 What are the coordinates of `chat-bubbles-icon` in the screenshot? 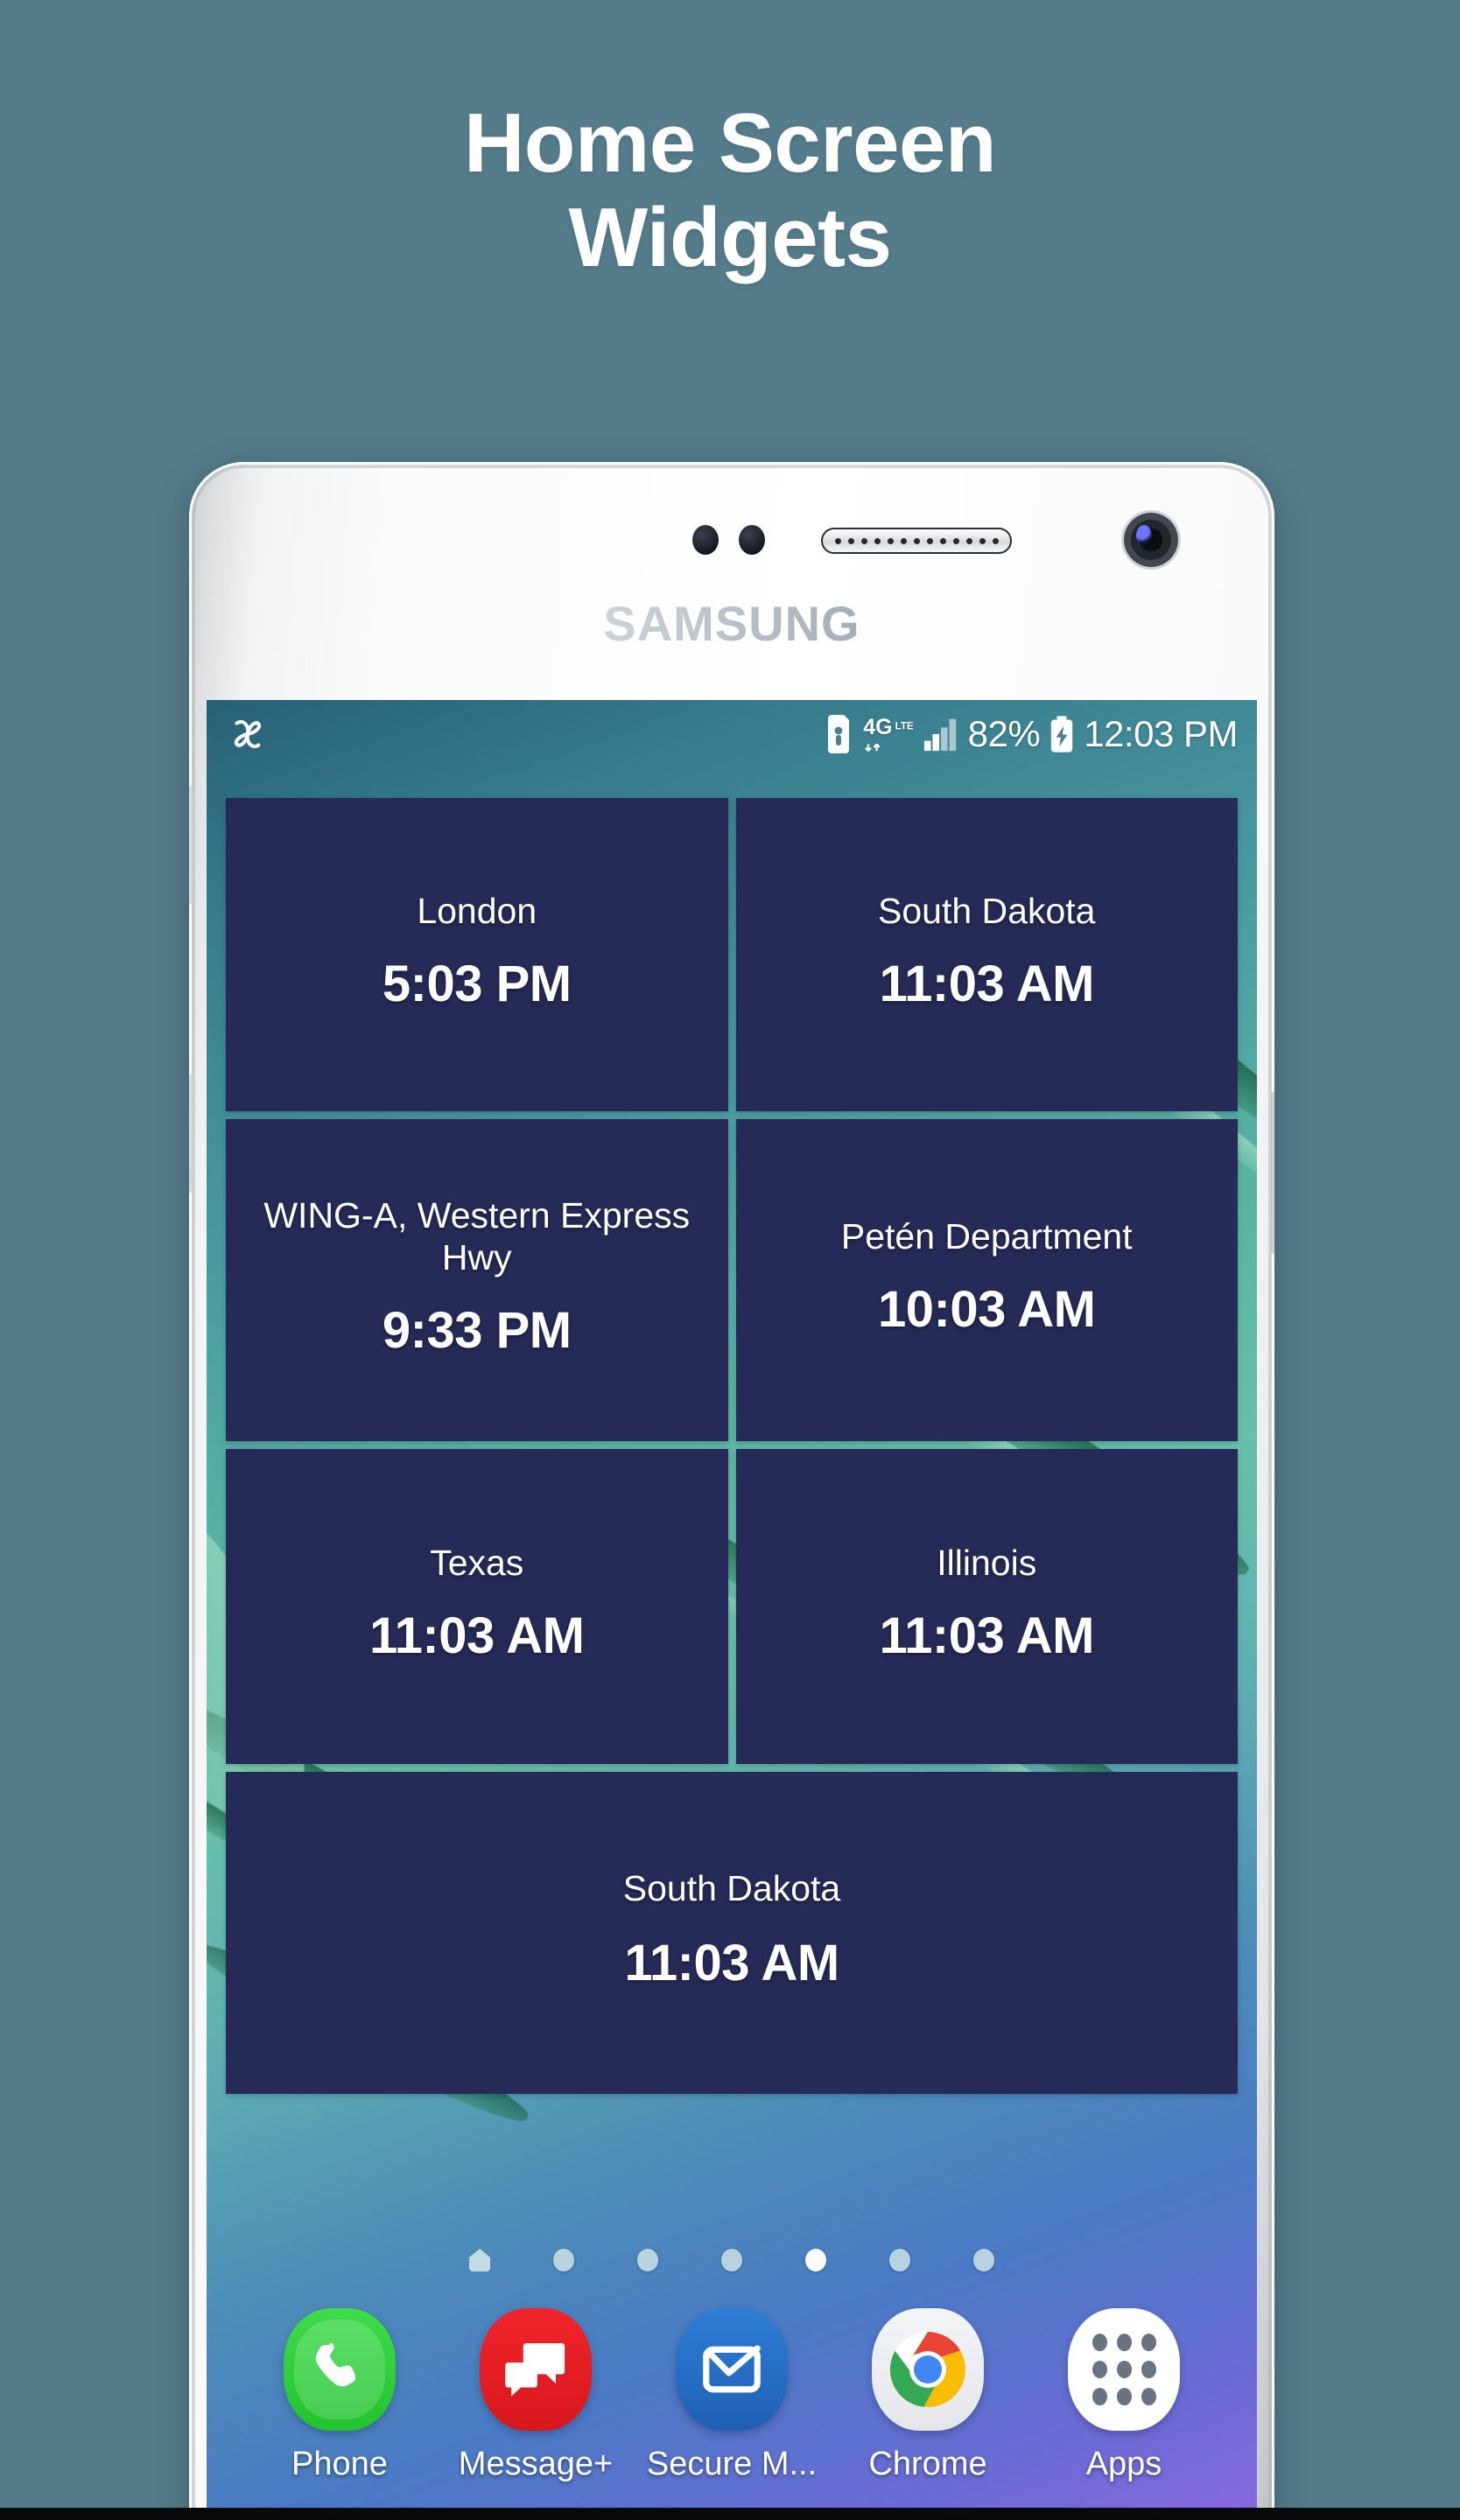 It's located at (536, 2369).